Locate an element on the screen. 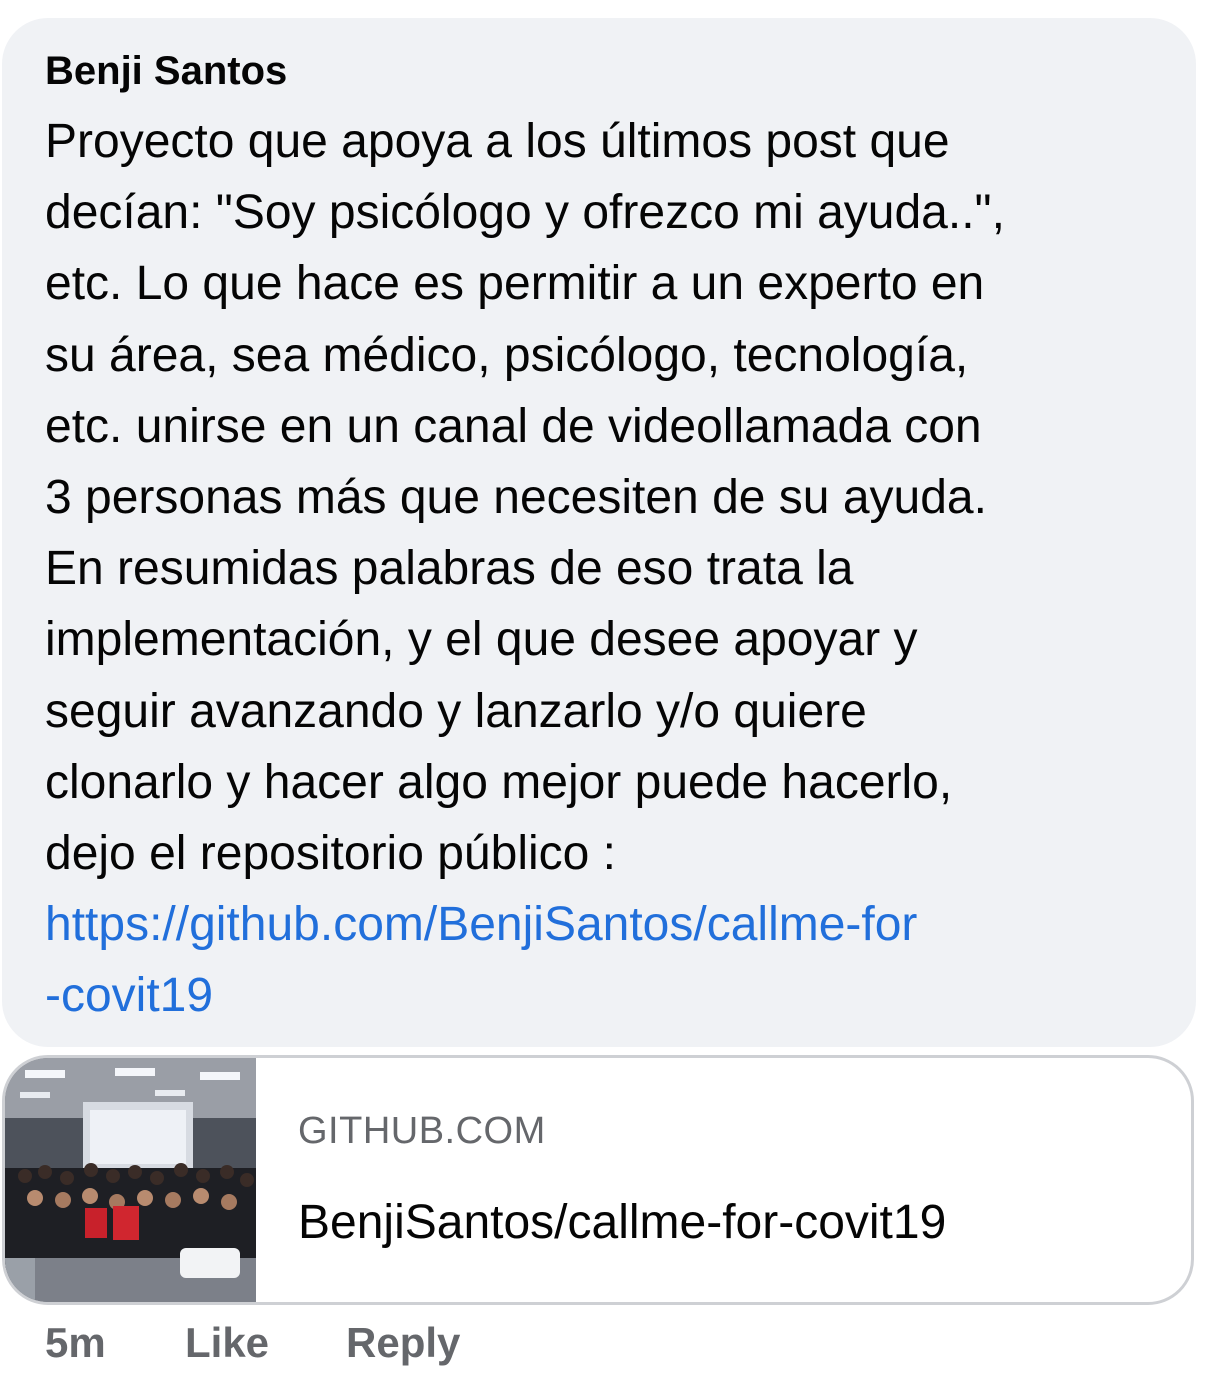 The height and width of the screenshot is (1385, 1207). reply-button: Reply is located at coordinates (403, 1343).